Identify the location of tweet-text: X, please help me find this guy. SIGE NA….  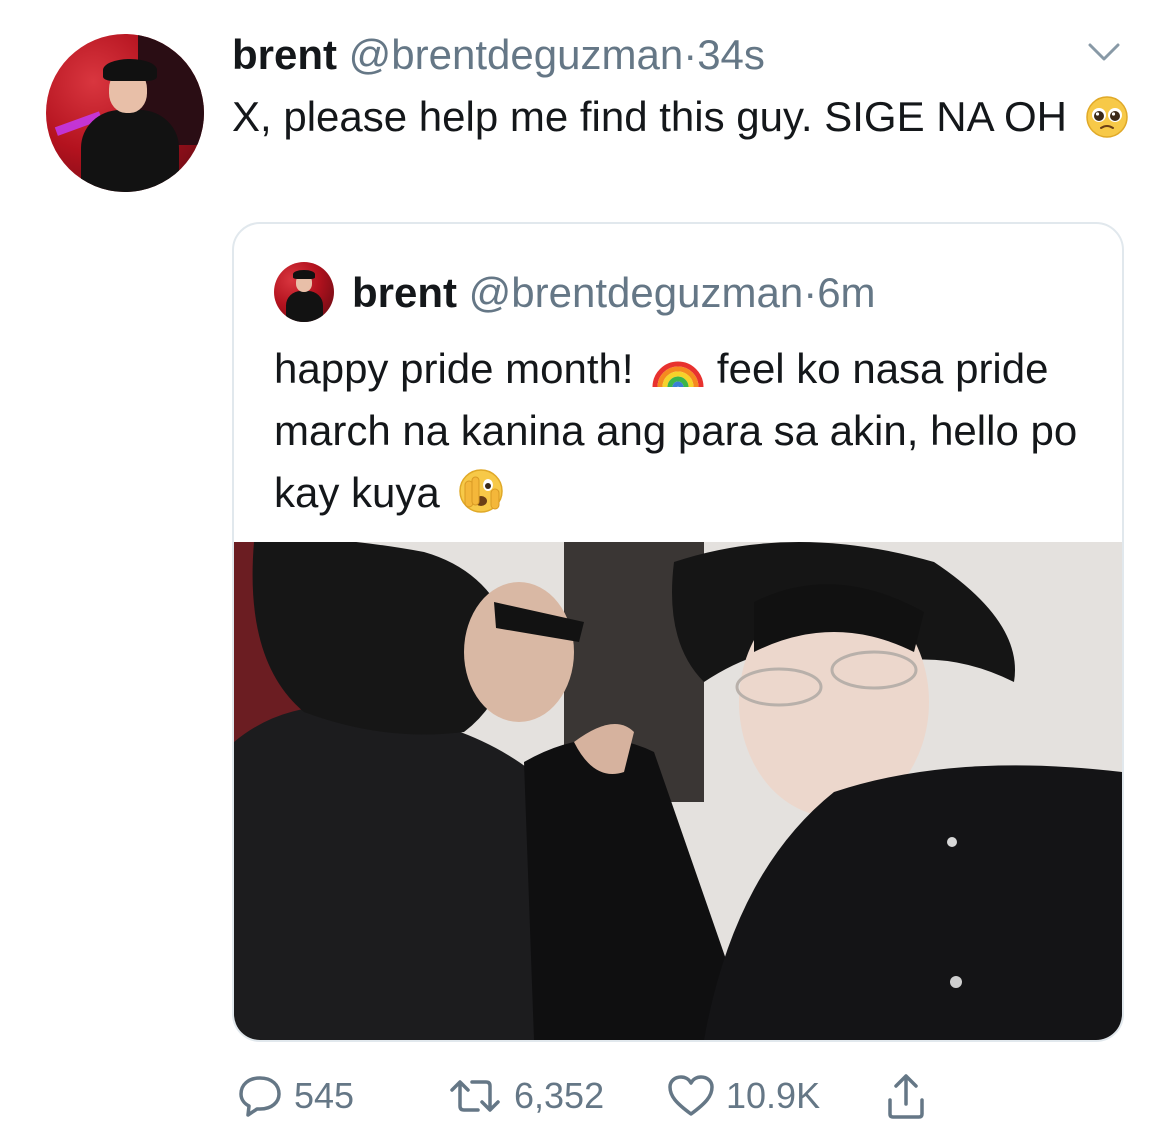
(682, 117).